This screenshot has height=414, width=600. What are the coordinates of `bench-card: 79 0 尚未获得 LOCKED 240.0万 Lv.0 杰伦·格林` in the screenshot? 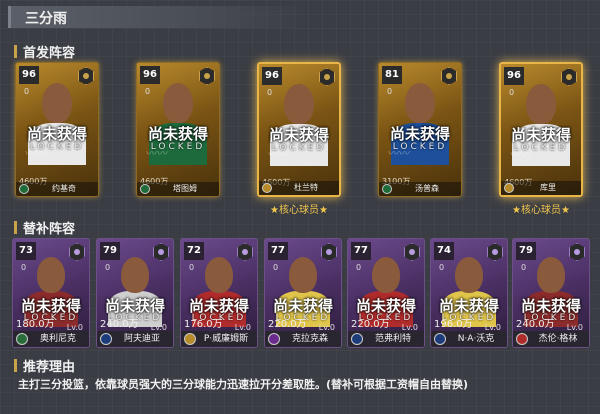 It's located at (551, 293).